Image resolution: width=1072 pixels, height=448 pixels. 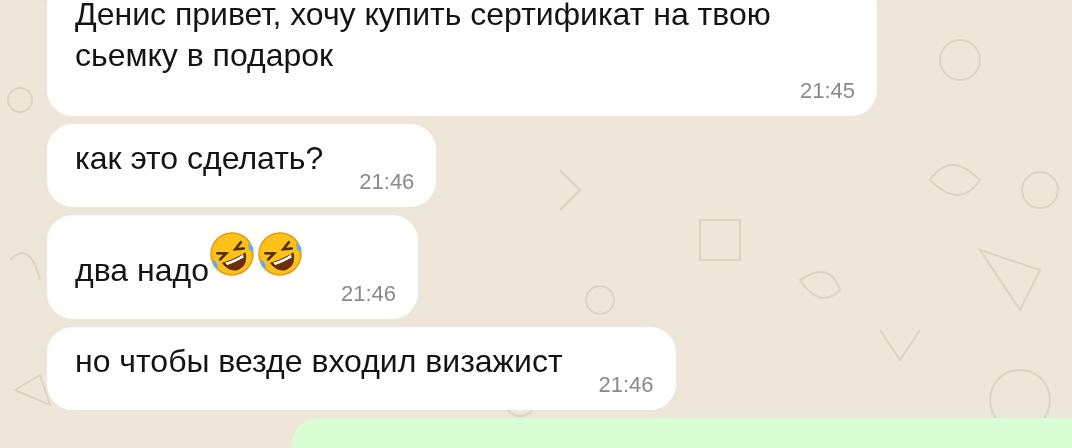 What do you see at coordinates (142, 270) in the screenshot?
I see `message-text: два надо` at bounding box center [142, 270].